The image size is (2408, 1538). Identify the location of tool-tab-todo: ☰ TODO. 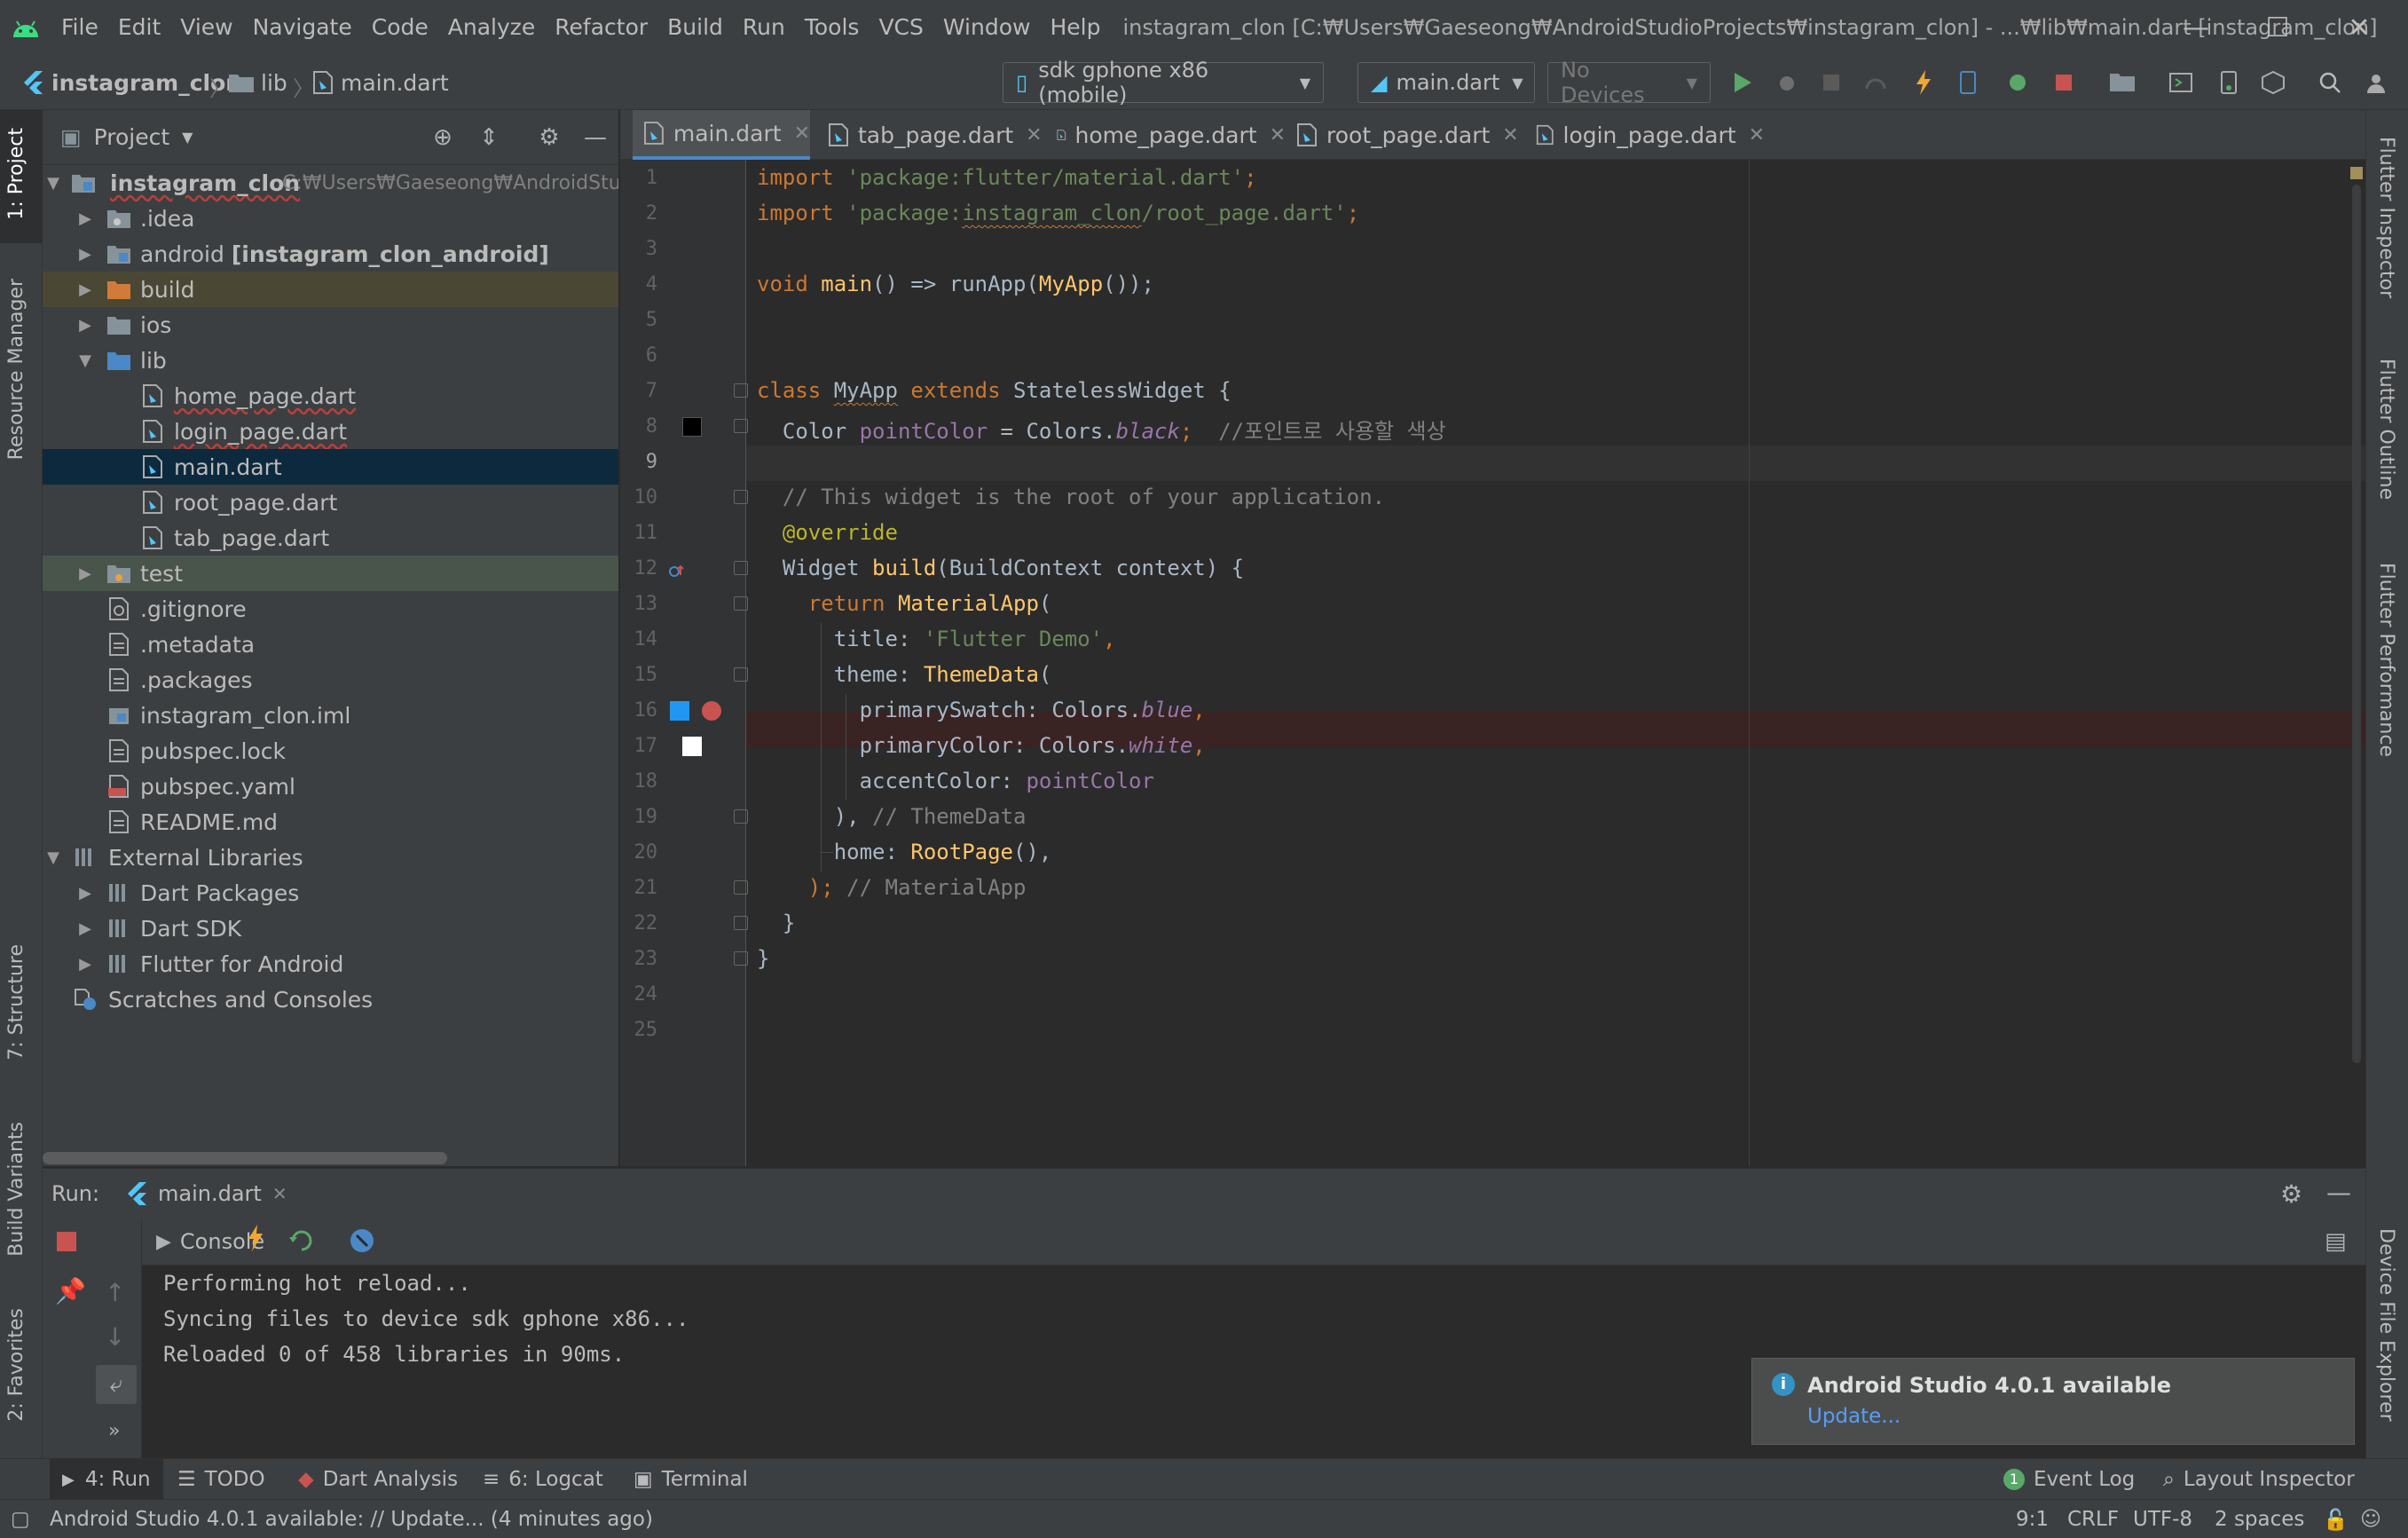
(221, 1479).